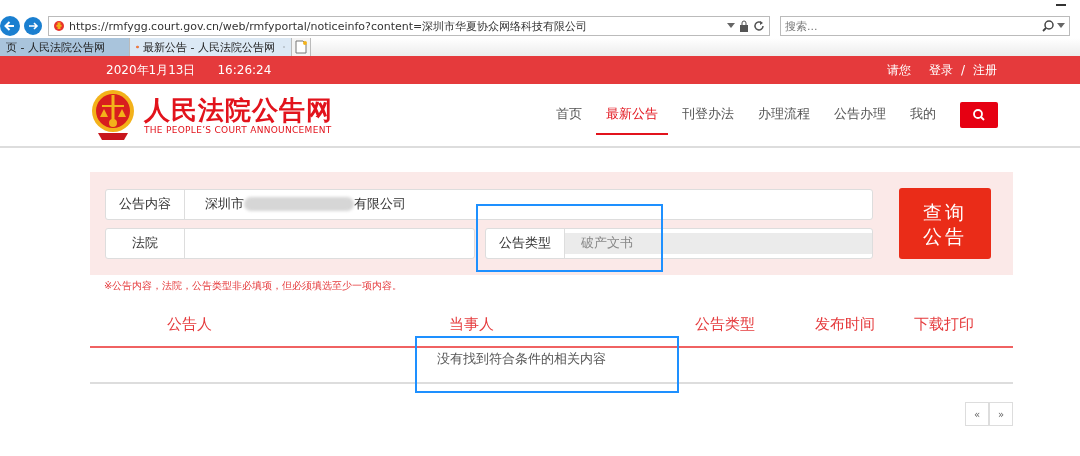 This screenshot has width=1080, height=456. I want to click on register-link: 注册, so click(985, 70).